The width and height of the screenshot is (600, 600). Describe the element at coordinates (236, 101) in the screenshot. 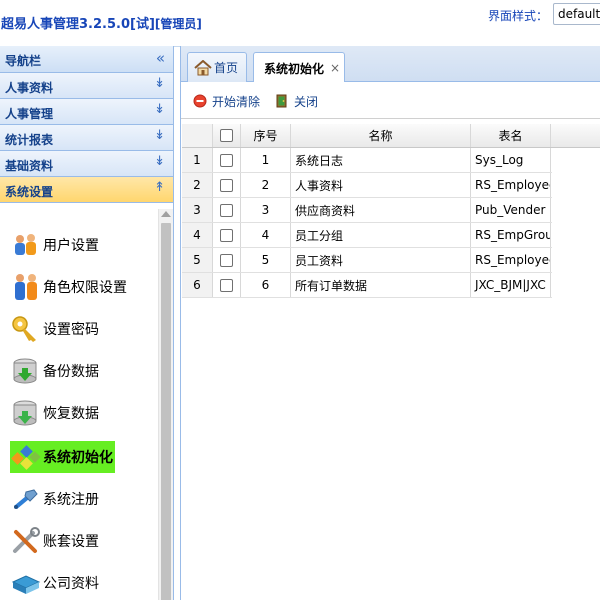

I see `start-clear-label: 开始清除` at that location.